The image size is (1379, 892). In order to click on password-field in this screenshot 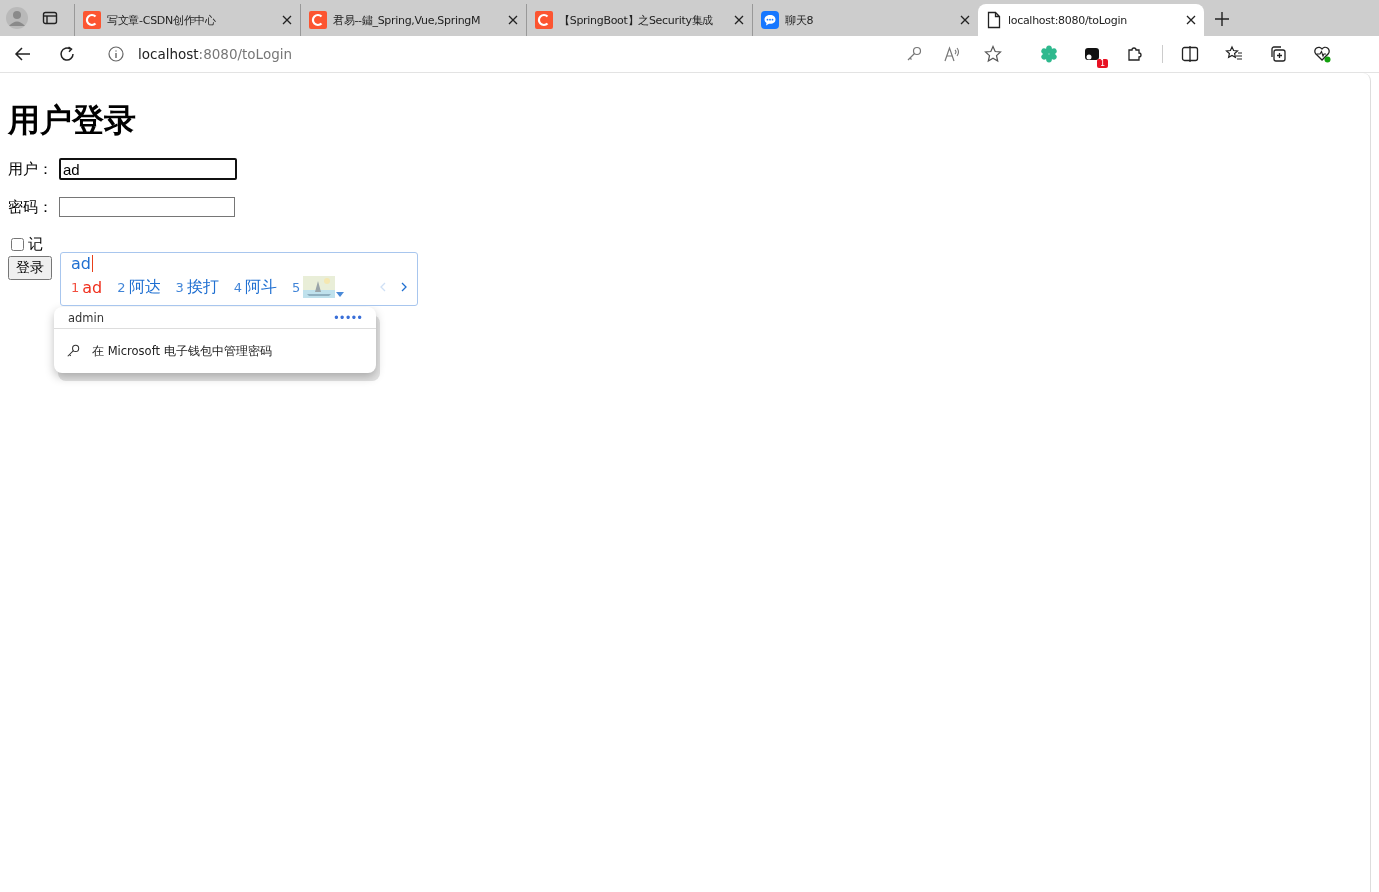, I will do `click(147, 207)`.